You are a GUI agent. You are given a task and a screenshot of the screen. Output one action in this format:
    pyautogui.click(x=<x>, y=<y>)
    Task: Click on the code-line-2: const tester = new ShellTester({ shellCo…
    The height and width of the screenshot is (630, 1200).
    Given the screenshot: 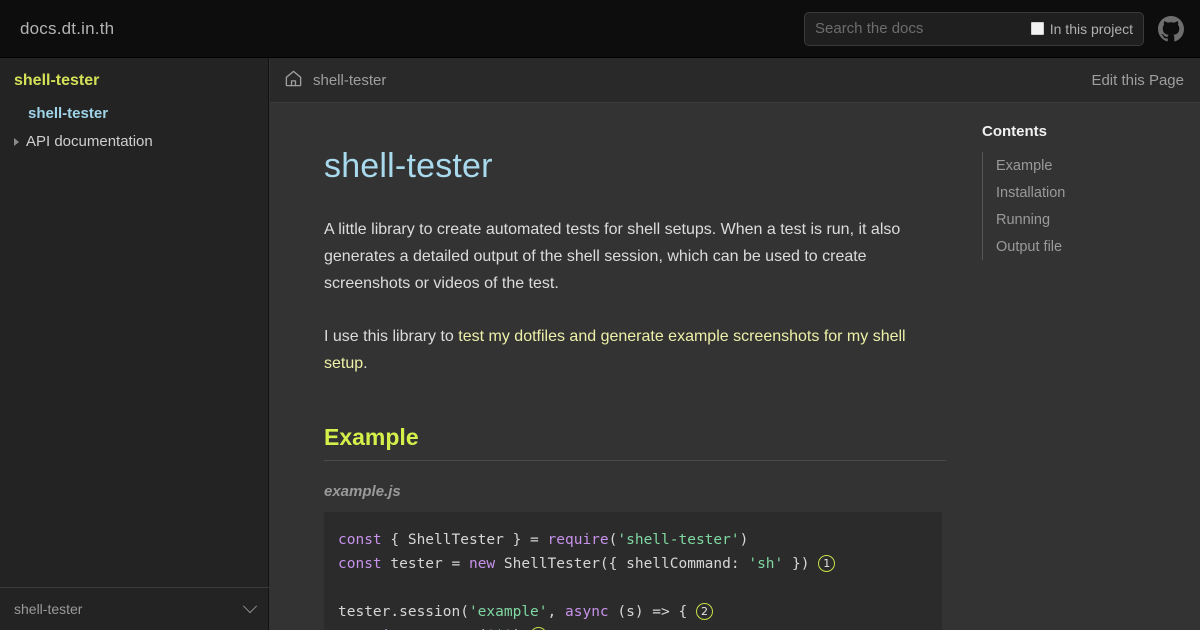 What is the action you would take?
    pyautogui.click(x=640, y=564)
    